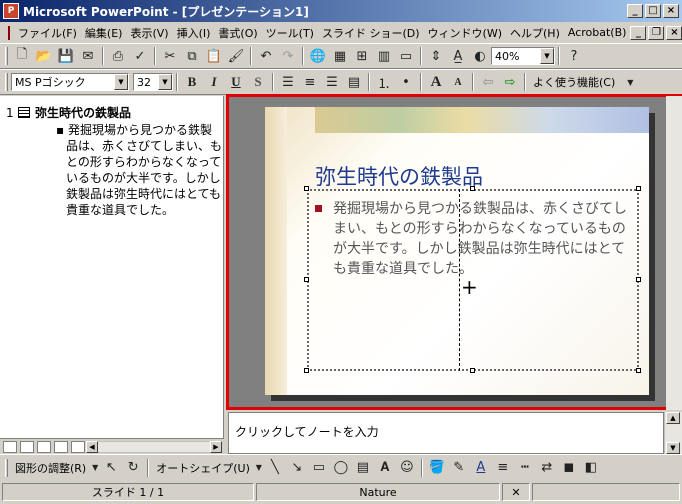  I want to click on select-objects-icon: ↖, so click(111, 468).